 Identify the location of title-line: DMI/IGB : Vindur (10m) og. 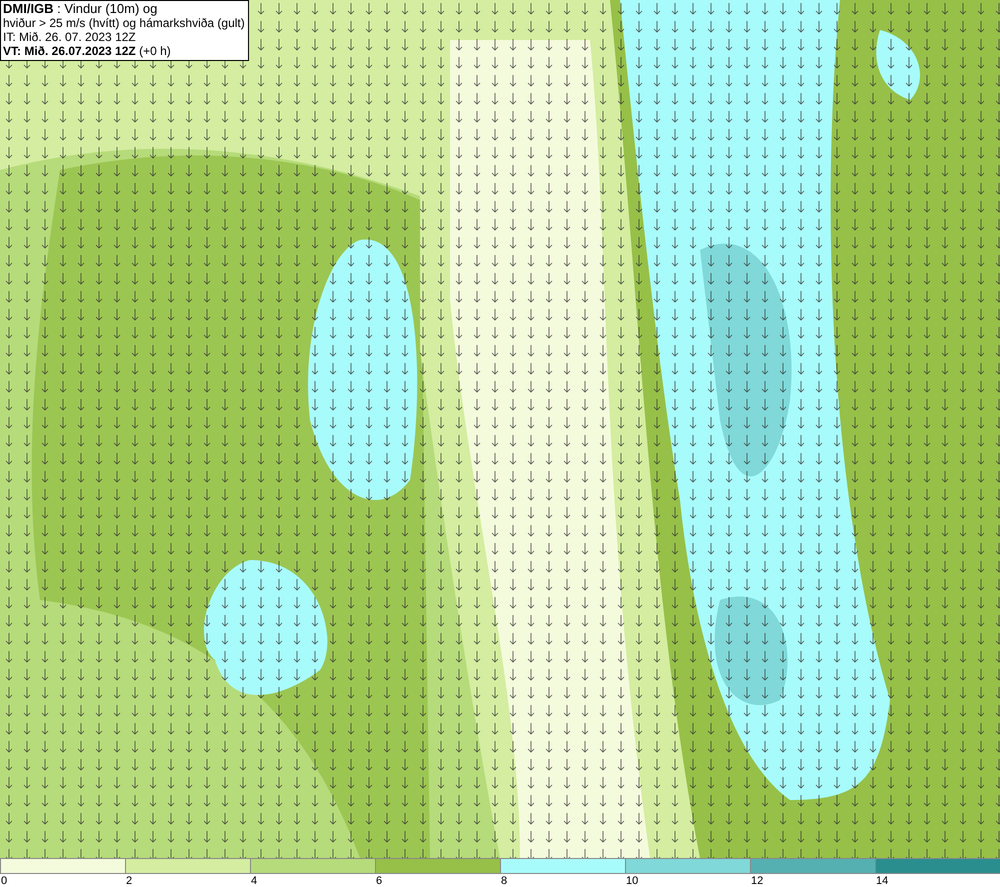
(80, 9).